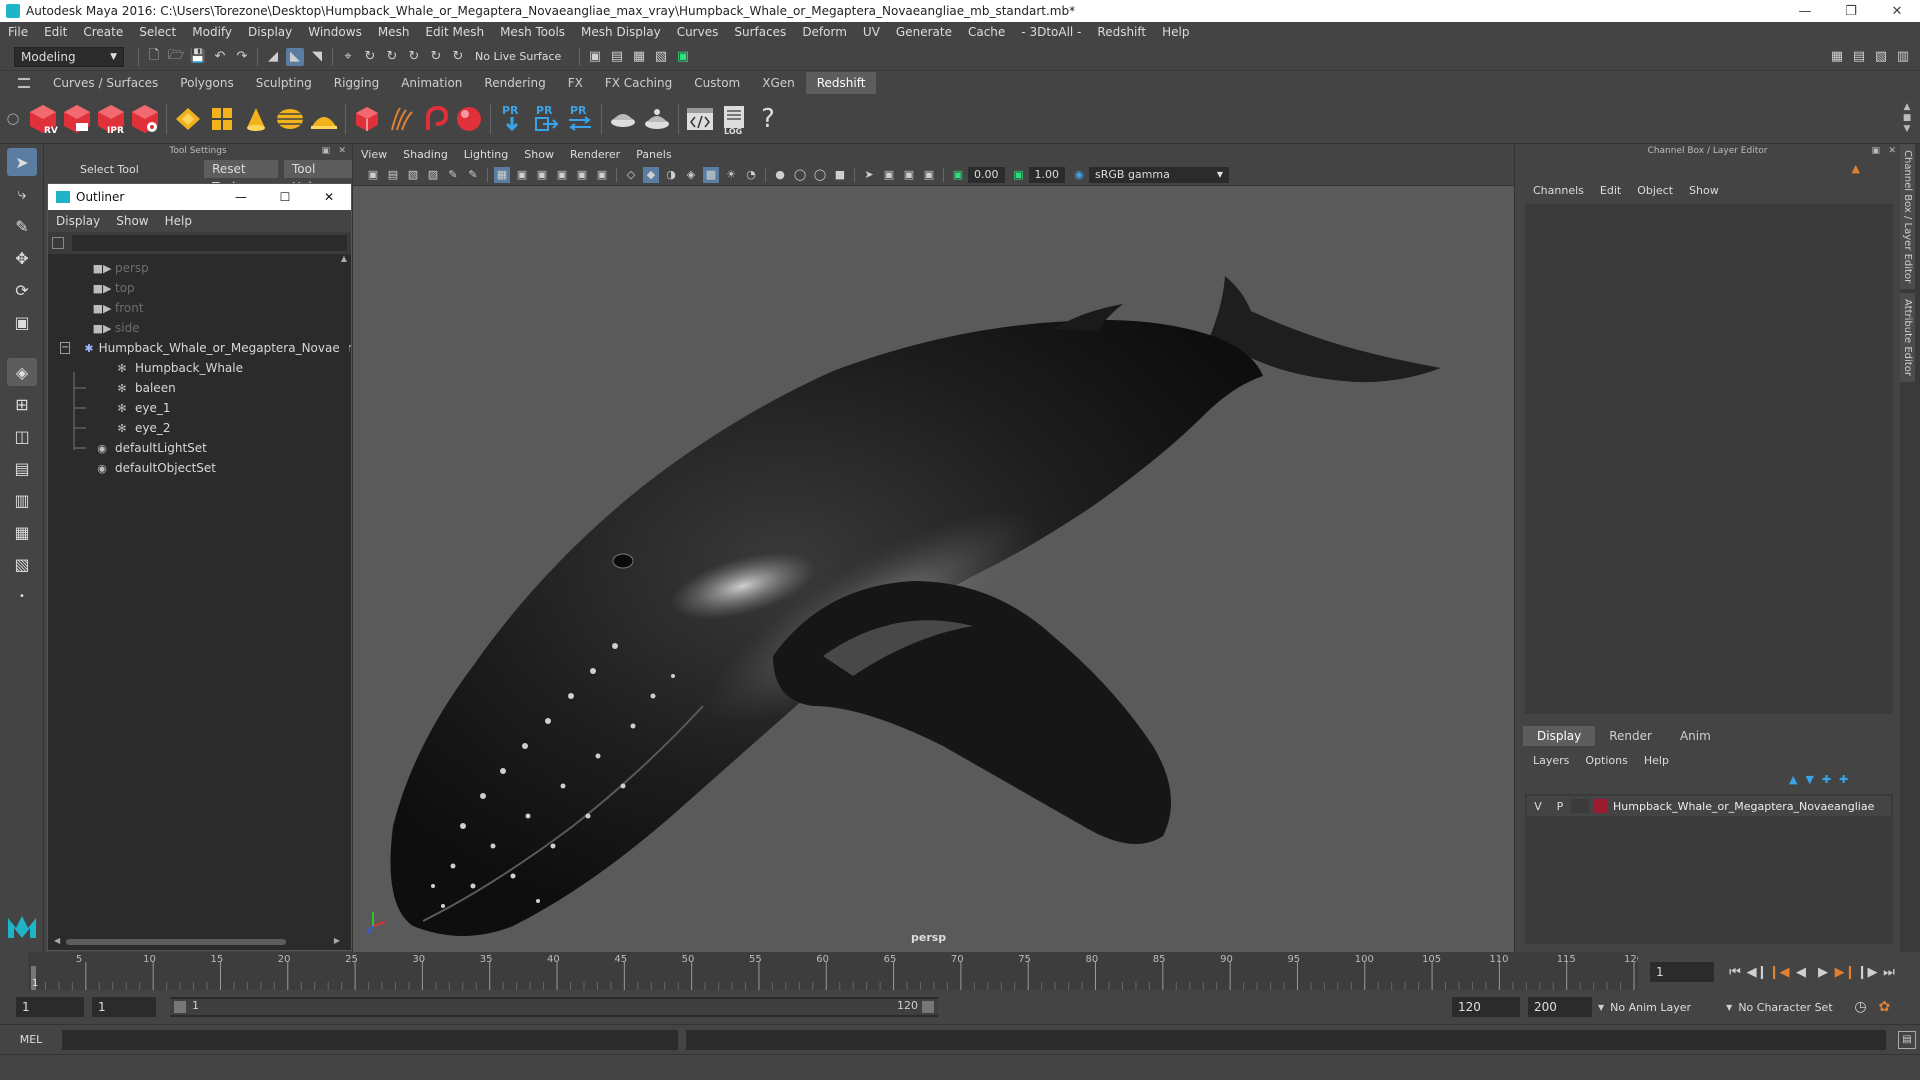 The image size is (1920, 1080). Describe the element at coordinates (145, 119) in the screenshot. I see `redshift-settings-icon` at that location.